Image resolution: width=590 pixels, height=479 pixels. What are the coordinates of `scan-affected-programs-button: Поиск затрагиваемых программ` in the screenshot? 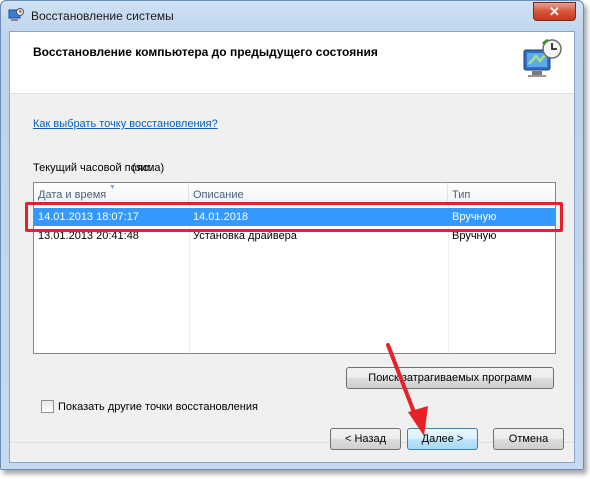 It's located at (450, 378).